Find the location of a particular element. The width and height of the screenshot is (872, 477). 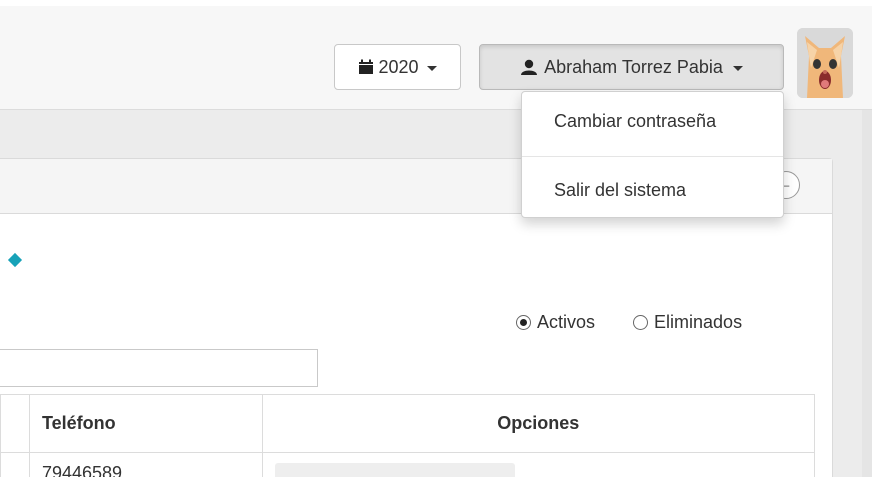

menu-item-salir-del-sistema: Salir del sistema is located at coordinates (652, 190).